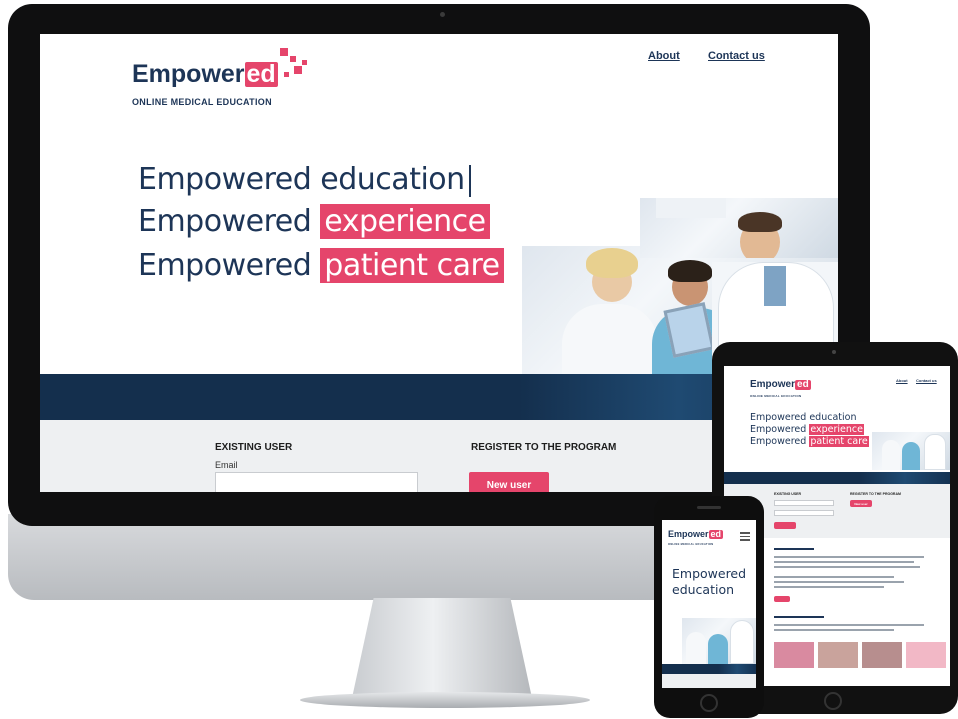 The height and width of the screenshot is (719, 958). What do you see at coordinates (804, 503) in the screenshot?
I see `tablet-email-field` at bounding box center [804, 503].